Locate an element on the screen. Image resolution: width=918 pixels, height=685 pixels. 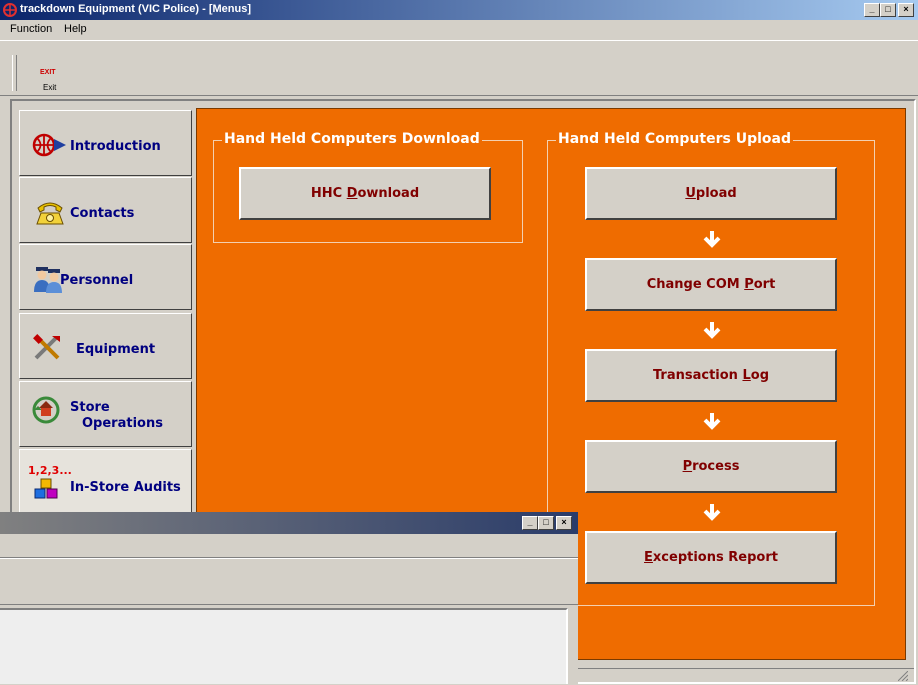
menu-help: Help is located at coordinates (75, 29).